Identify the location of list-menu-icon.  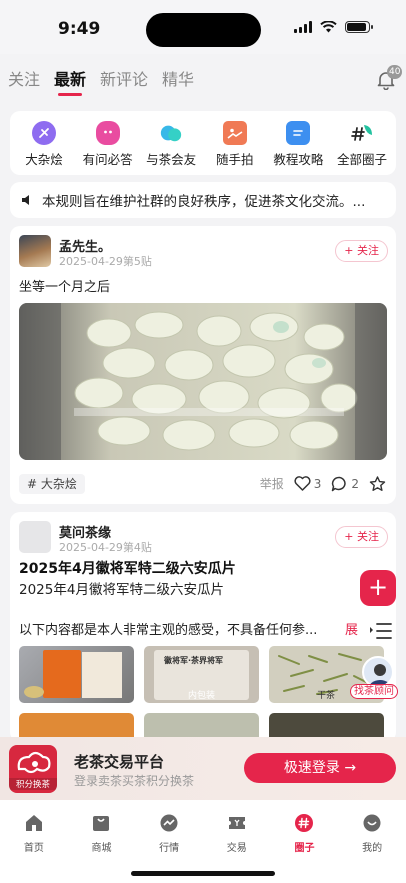
(381, 631).